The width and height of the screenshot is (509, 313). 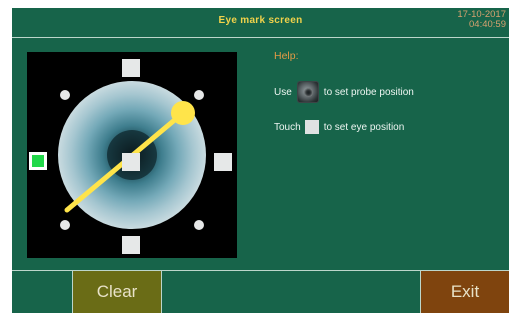 I want to click on datetime-display: 17-10-2017 04:40:59, so click(x=481, y=20).